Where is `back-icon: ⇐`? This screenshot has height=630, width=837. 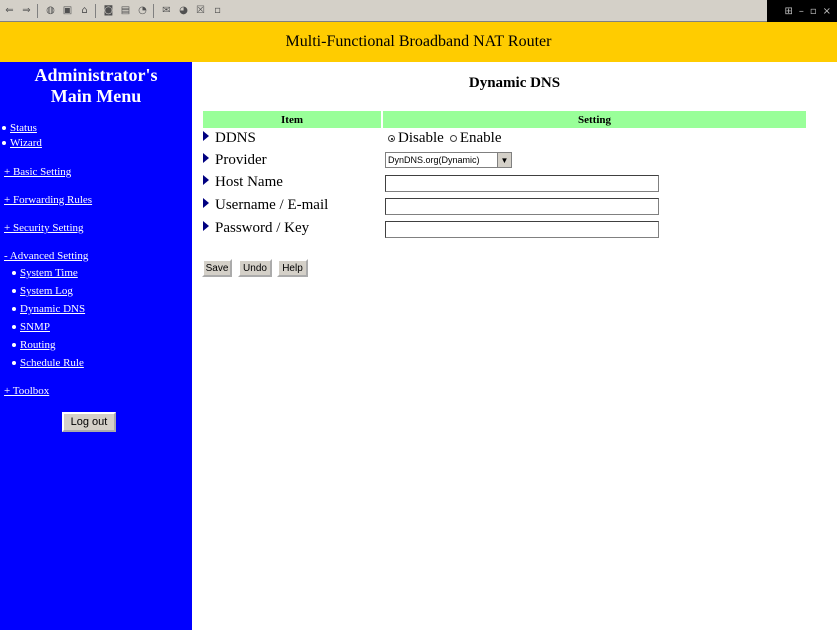 back-icon: ⇐ is located at coordinates (9, 10).